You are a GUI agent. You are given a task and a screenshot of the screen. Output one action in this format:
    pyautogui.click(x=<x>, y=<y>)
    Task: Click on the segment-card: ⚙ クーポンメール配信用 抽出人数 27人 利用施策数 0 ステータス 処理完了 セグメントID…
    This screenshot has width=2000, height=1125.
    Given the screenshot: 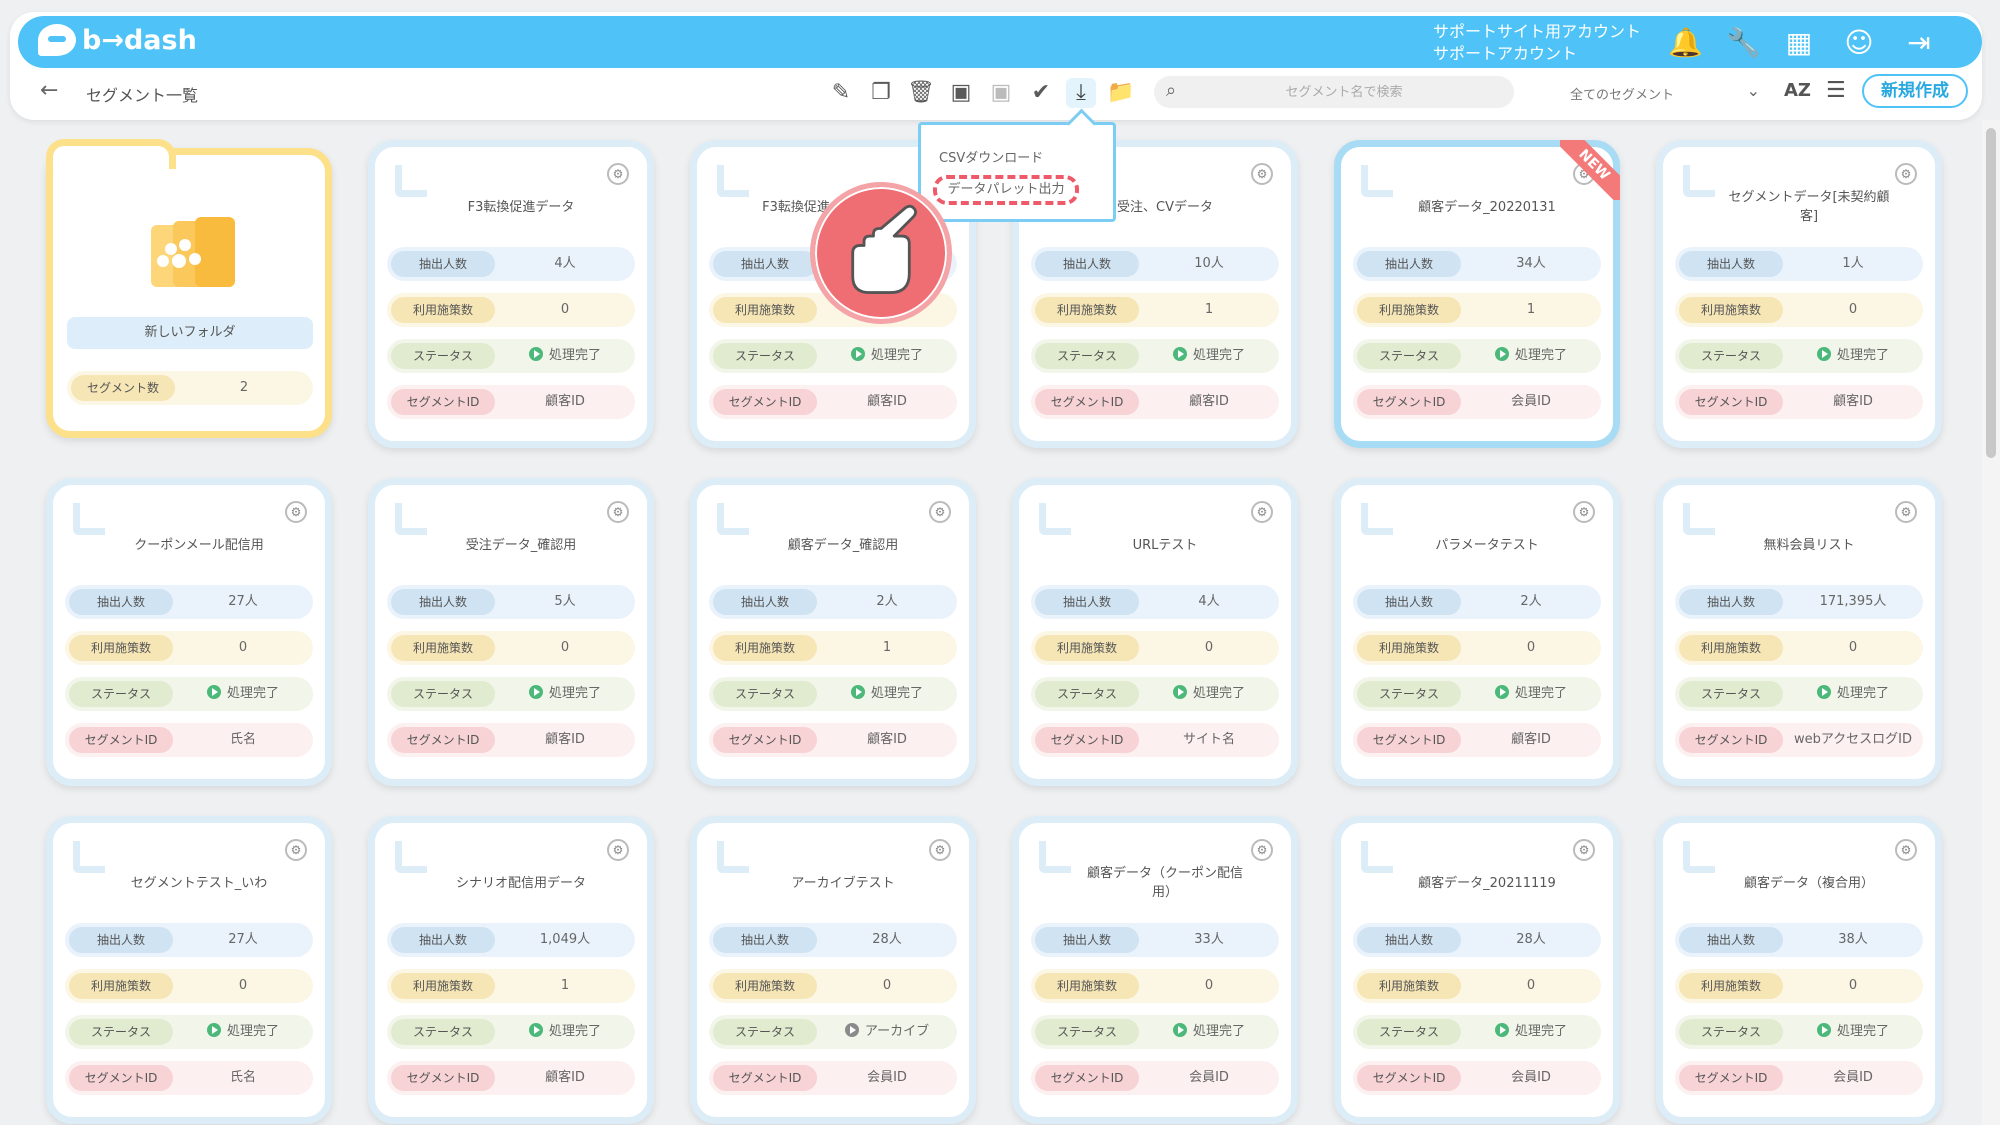 What is the action you would take?
    pyautogui.click(x=189, y=632)
    